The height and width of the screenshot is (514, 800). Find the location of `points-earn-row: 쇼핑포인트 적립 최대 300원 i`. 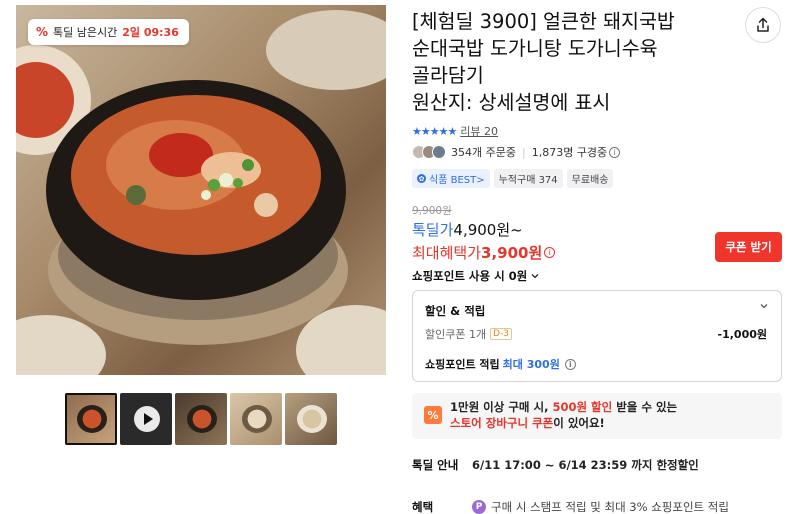

points-earn-row: 쇼핑포인트 적립 최대 300원 i is located at coordinates (500, 364).